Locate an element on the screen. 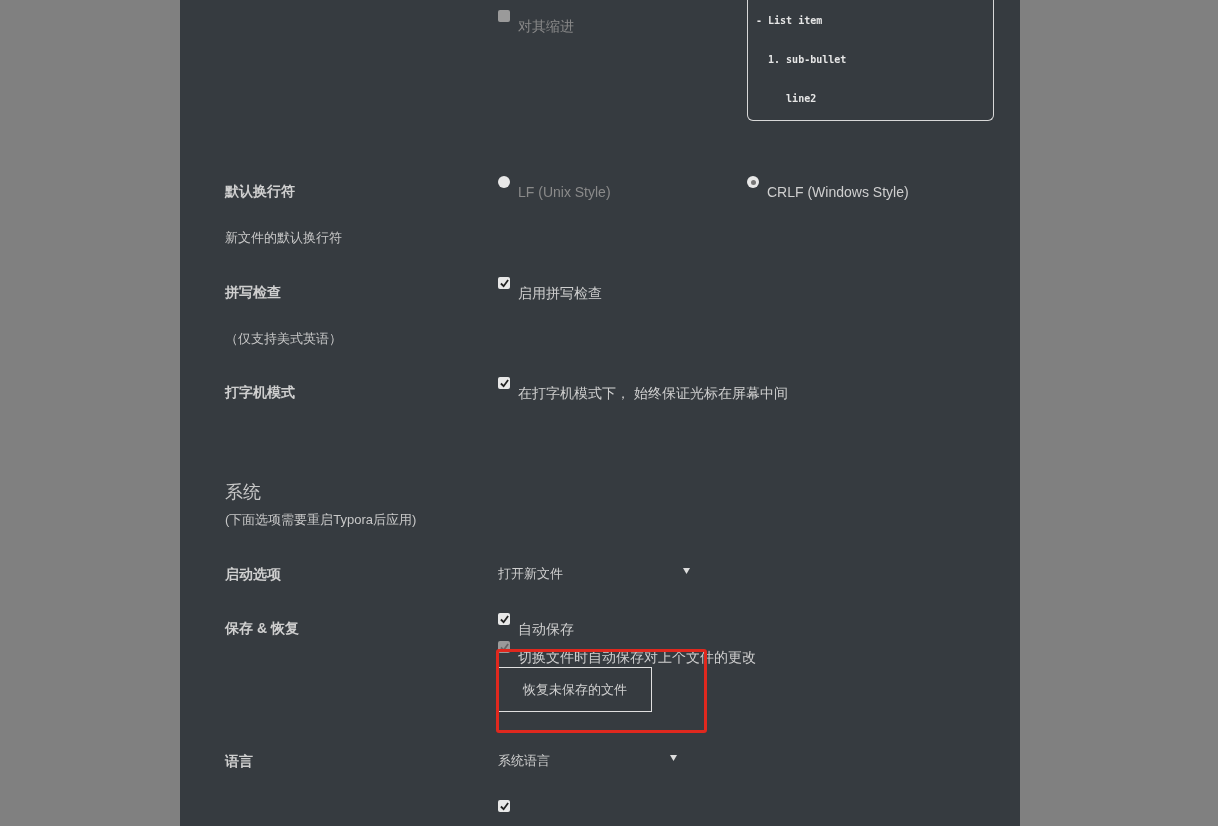 The width and height of the screenshot is (1218, 826). restore-button: 恢复未保存的文件 is located at coordinates (575, 689).